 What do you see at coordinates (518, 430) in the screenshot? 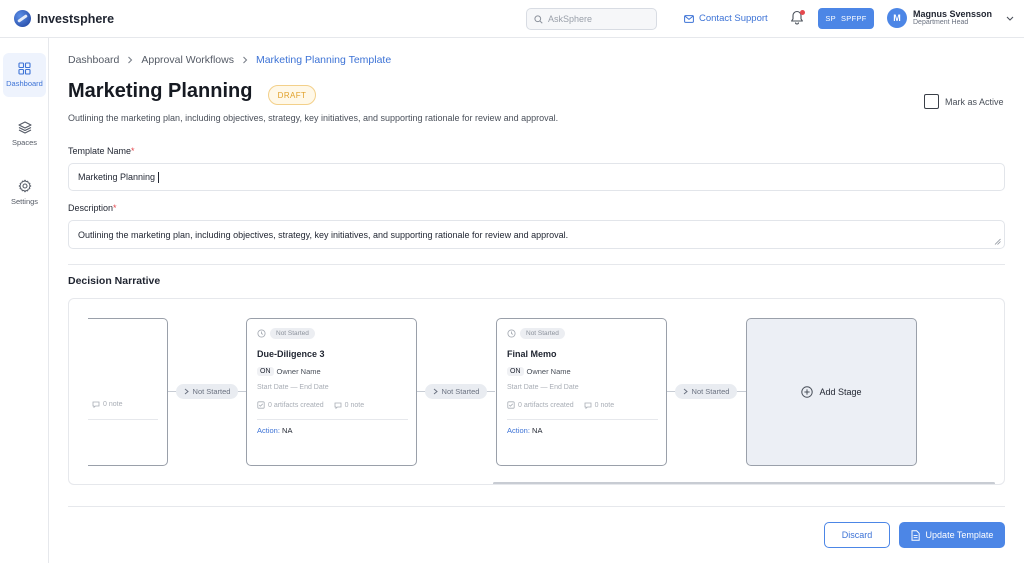
I see `action-label: Action:` at bounding box center [518, 430].